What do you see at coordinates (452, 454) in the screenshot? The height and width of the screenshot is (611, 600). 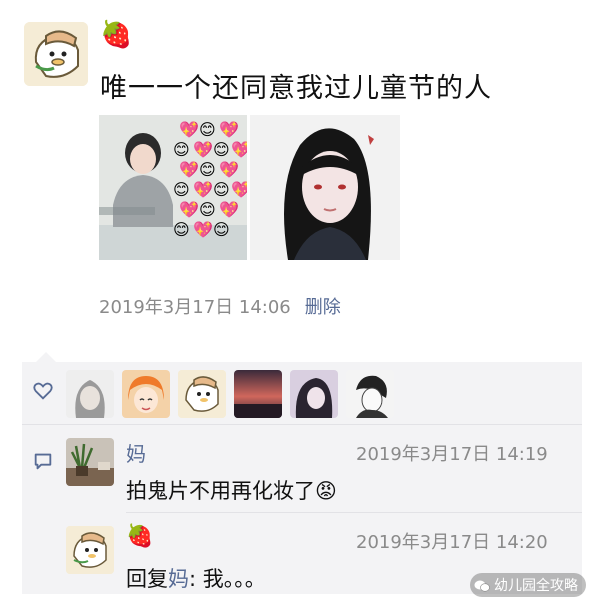 I see `comment-time-1: 2019年3月17日 14:19` at bounding box center [452, 454].